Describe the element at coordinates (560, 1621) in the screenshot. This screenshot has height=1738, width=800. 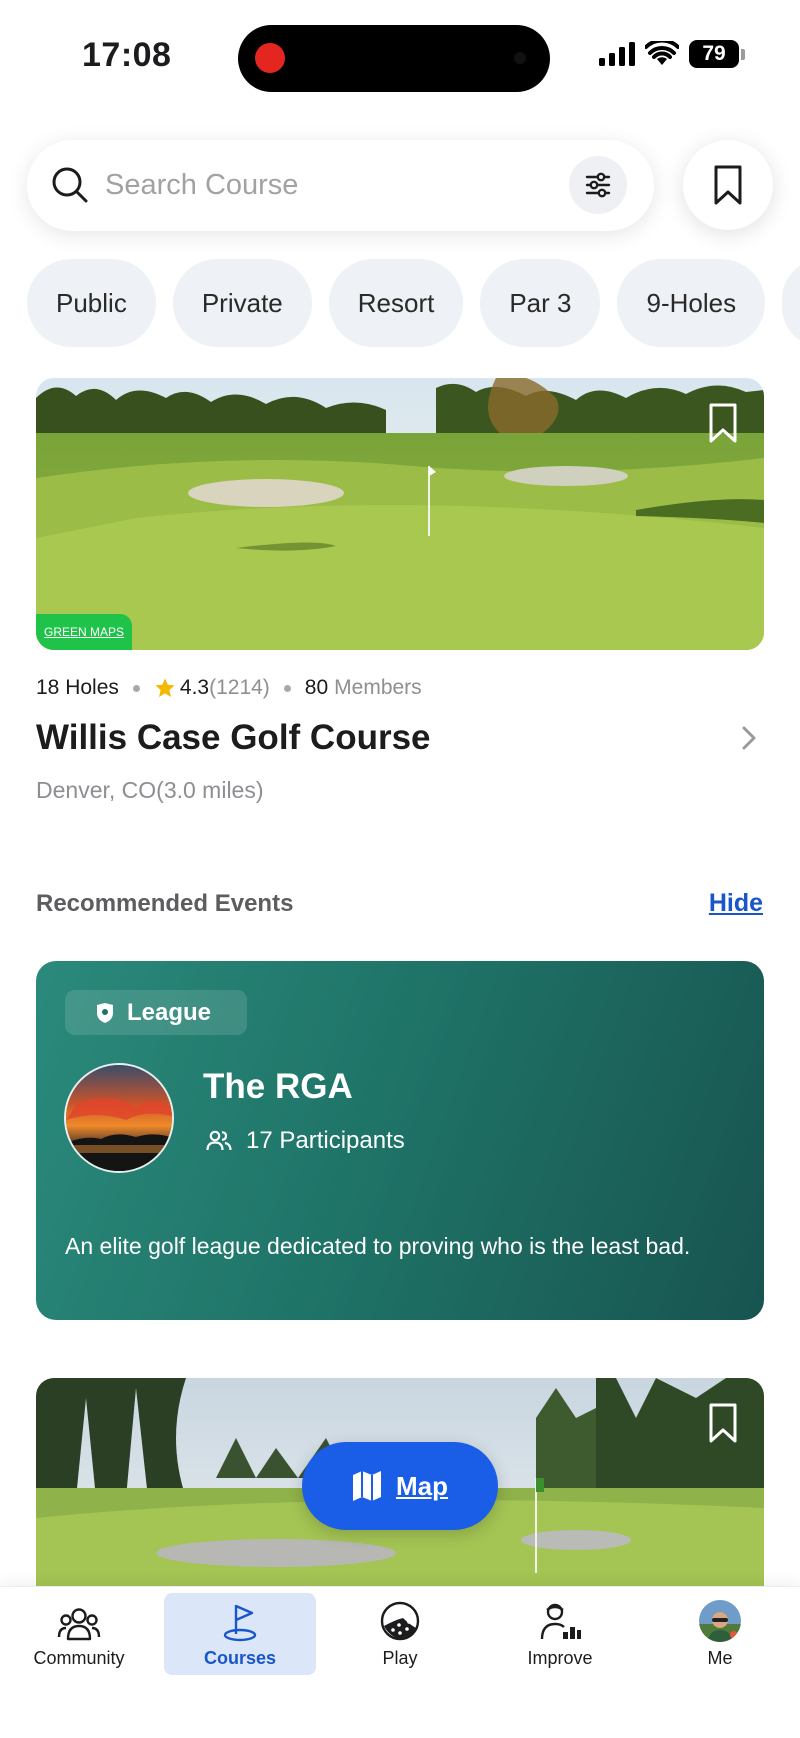
I see `improve-icon` at that location.